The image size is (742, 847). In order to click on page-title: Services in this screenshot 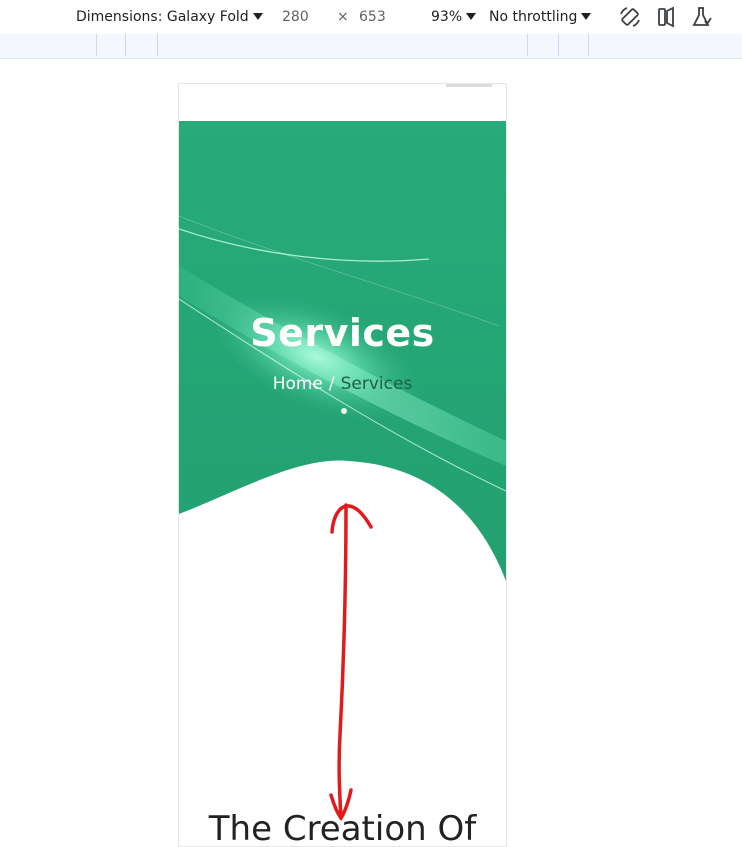, I will do `click(342, 333)`.